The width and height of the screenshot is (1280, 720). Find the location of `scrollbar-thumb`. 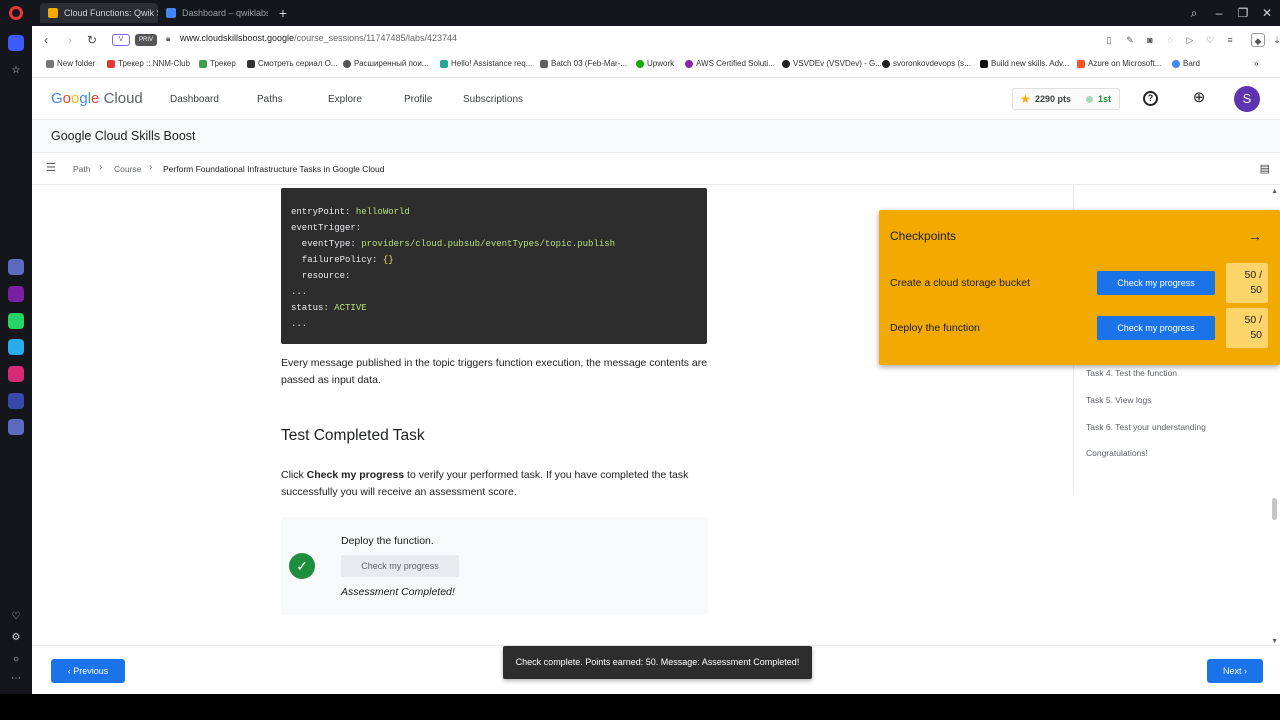

scrollbar-thumb is located at coordinates (1274, 509).